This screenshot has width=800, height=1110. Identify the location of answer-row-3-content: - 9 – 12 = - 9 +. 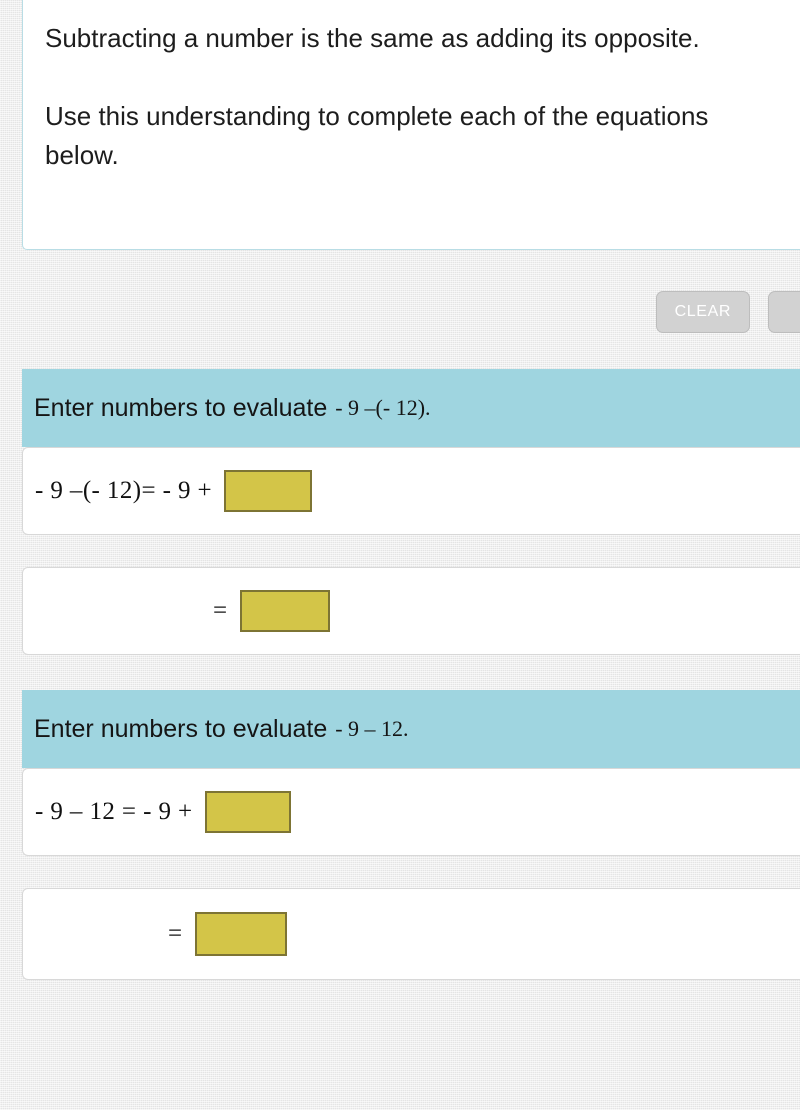
(411, 812).